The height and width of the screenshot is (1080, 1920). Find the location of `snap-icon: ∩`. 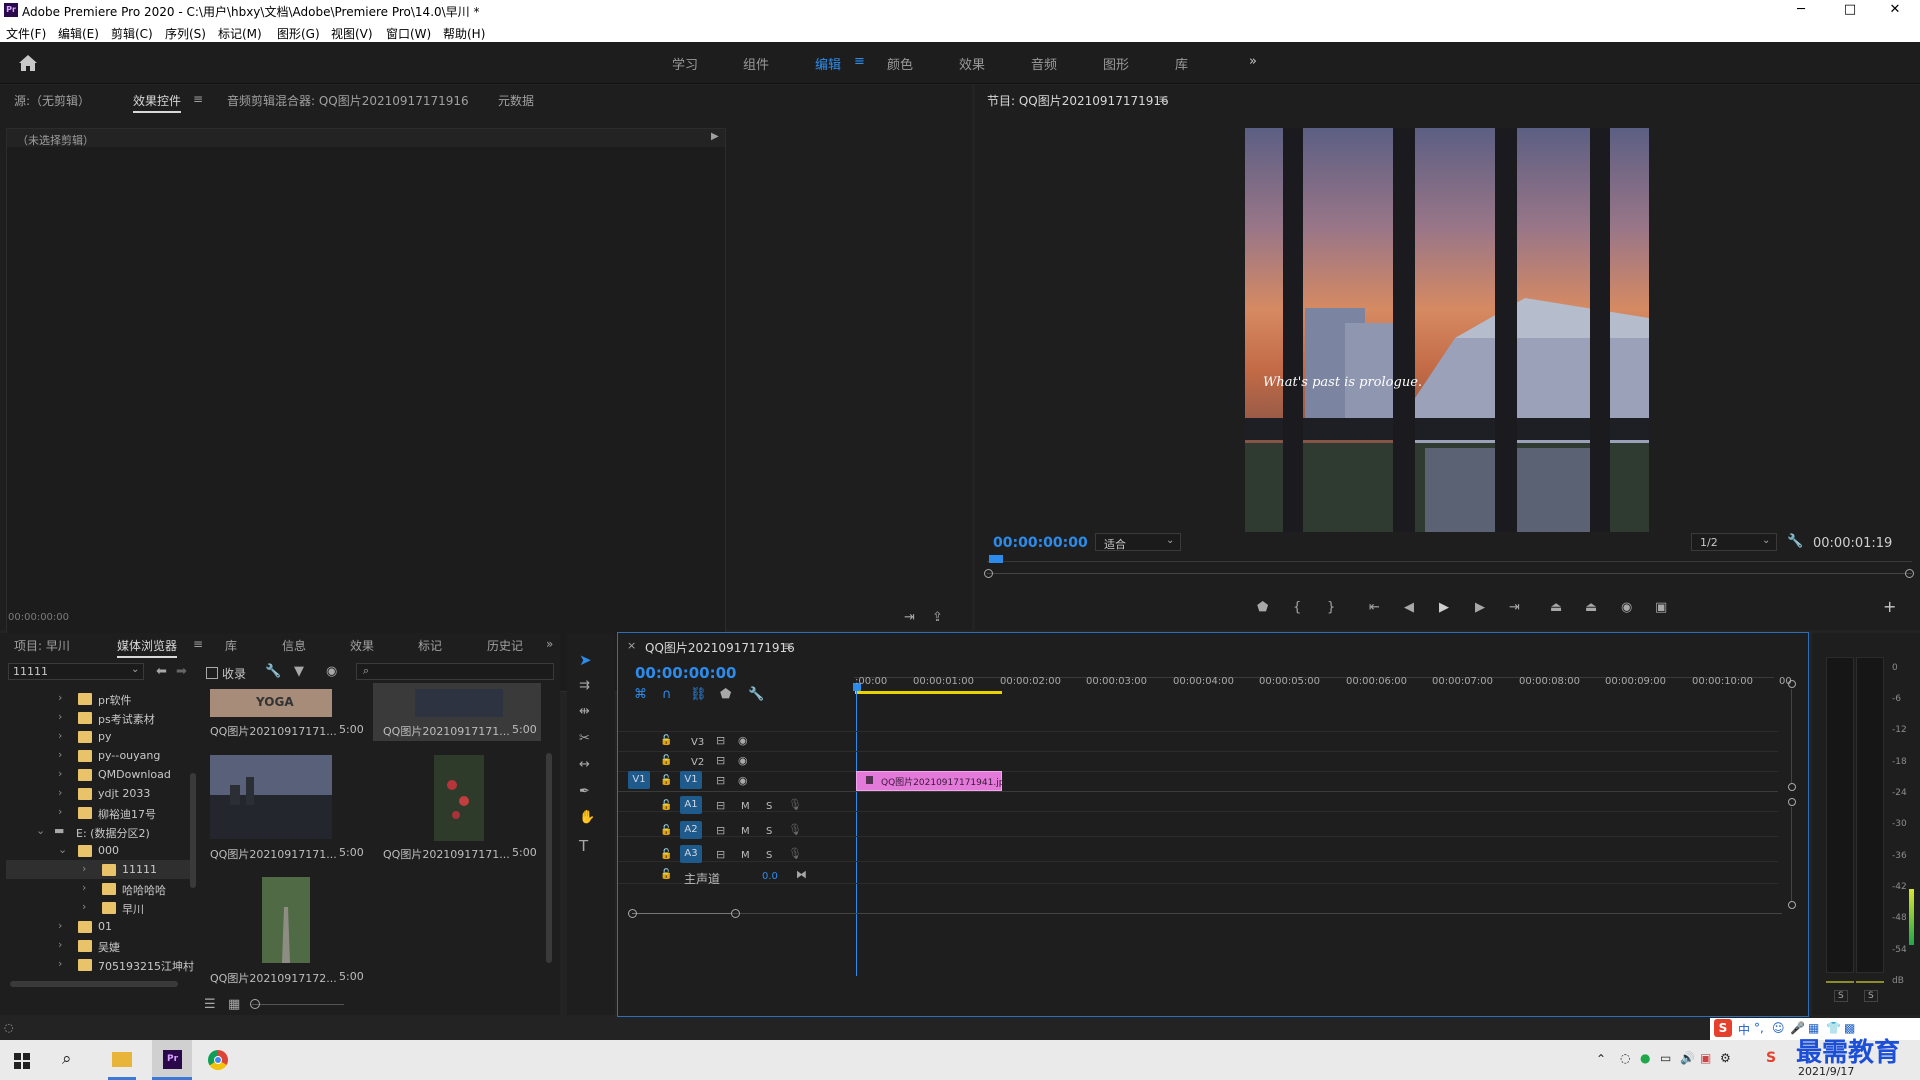

snap-icon: ∩ is located at coordinates (667, 694).